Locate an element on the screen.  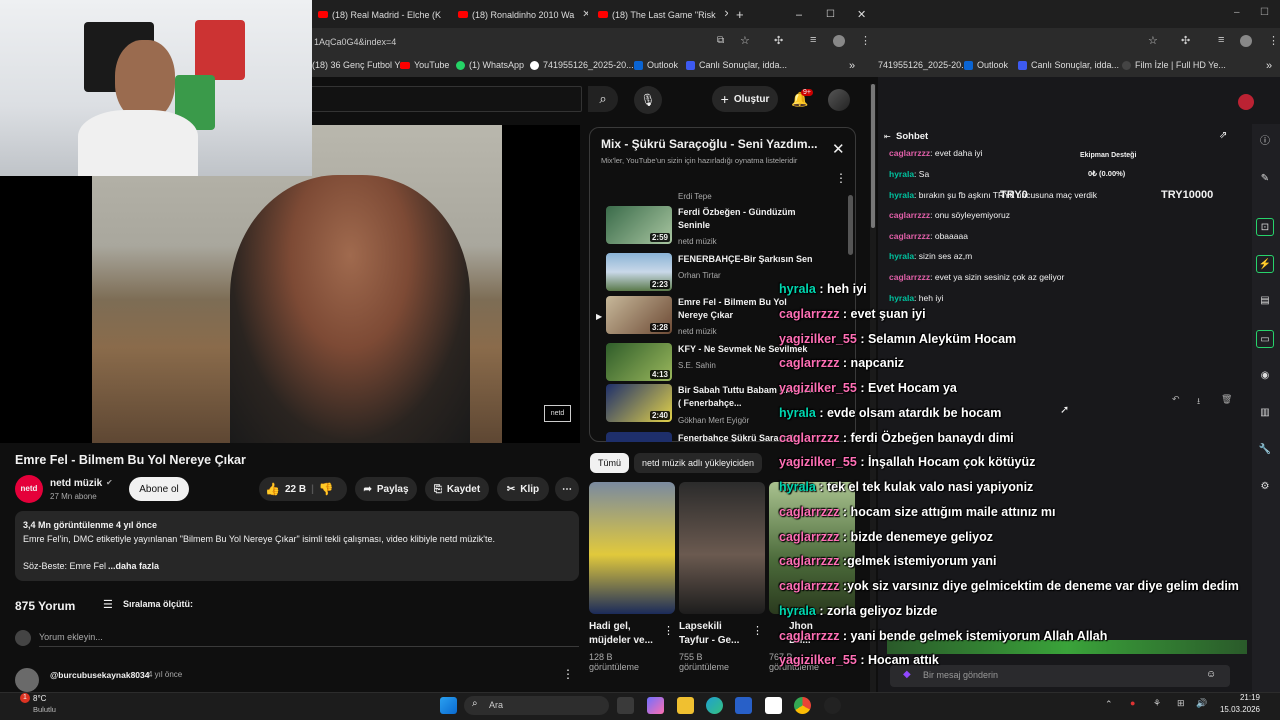
tray-chevron-icon: ⌃ is located at coordinates (1109, 704).